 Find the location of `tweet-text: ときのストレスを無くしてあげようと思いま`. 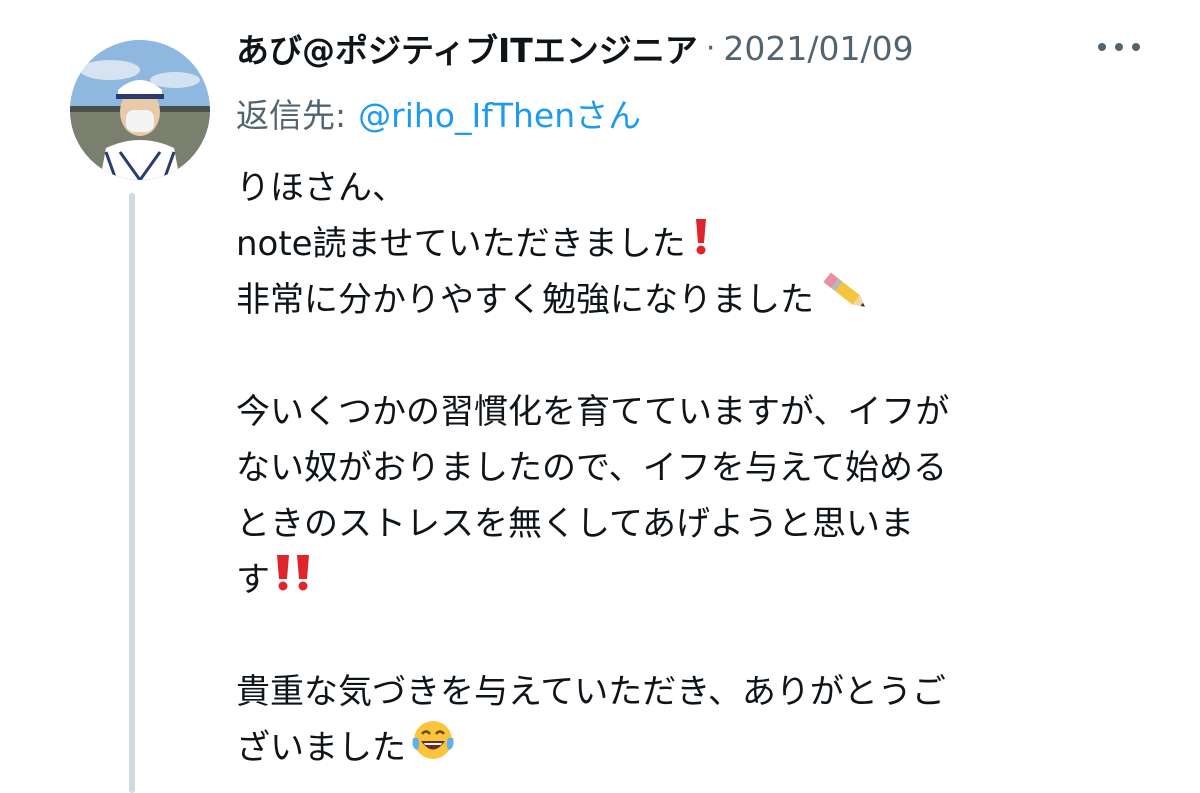

tweet-text: ときのストレスを無くしてあげようと思いま is located at coordinates (575, 523).